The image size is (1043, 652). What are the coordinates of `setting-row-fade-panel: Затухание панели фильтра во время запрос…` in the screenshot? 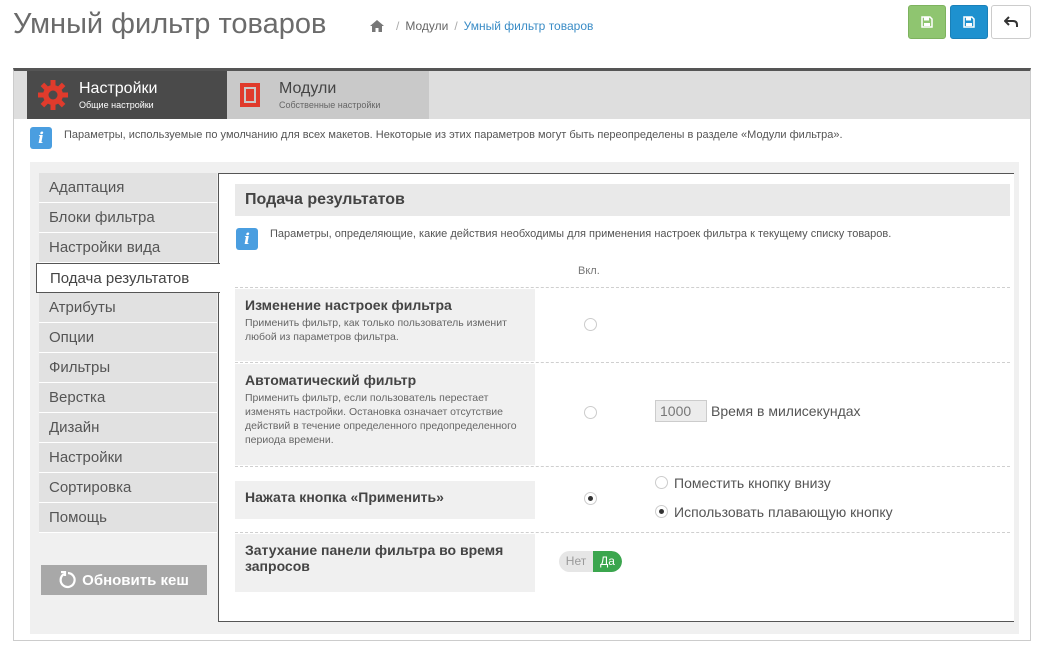 It's located at (622, 562).